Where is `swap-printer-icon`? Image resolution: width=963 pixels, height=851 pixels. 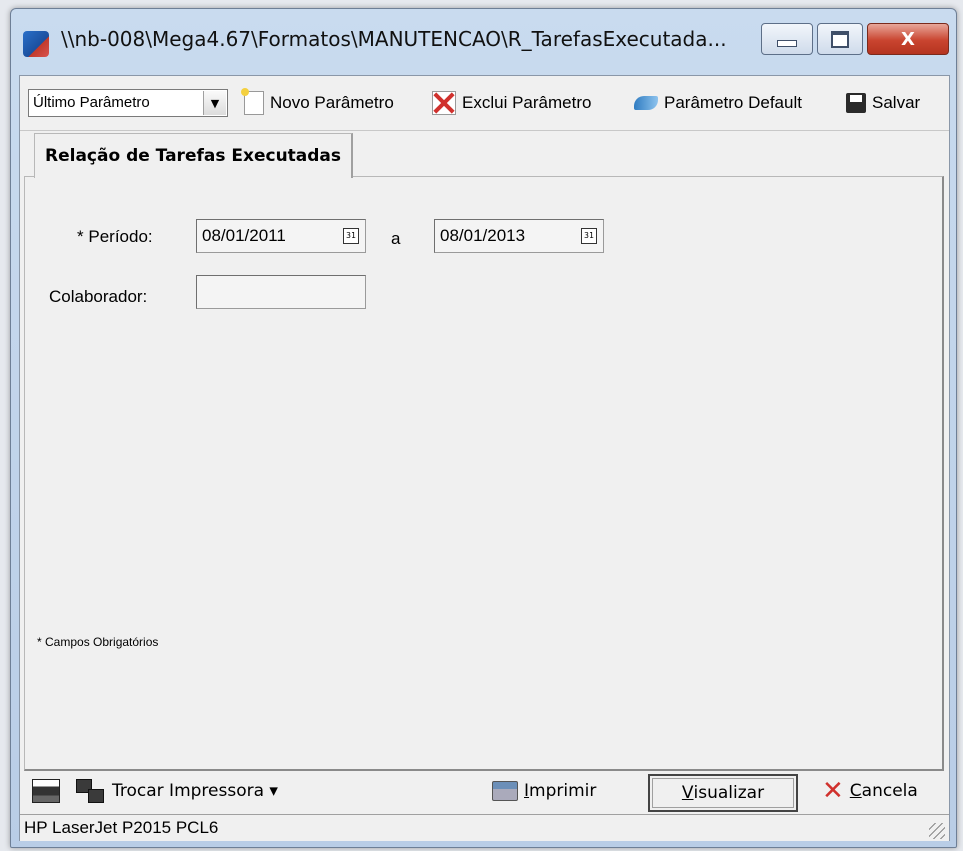 swap-printer-icon is located at coordinates (90, 791).